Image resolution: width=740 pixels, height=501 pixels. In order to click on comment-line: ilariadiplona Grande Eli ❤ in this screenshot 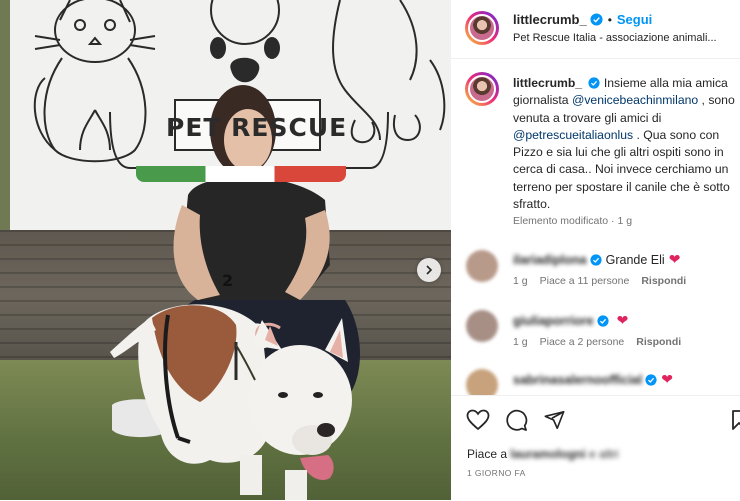, I will do `click(596, 259)`.